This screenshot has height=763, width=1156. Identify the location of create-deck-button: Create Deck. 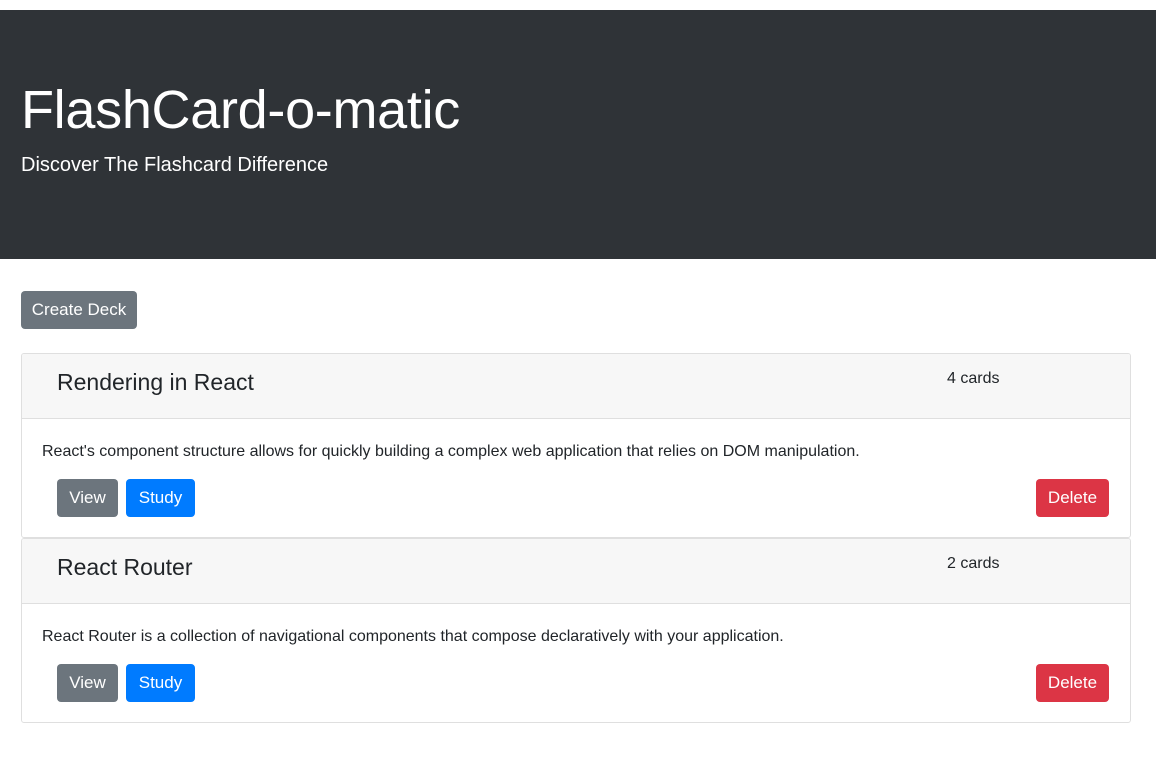
(79, 310).